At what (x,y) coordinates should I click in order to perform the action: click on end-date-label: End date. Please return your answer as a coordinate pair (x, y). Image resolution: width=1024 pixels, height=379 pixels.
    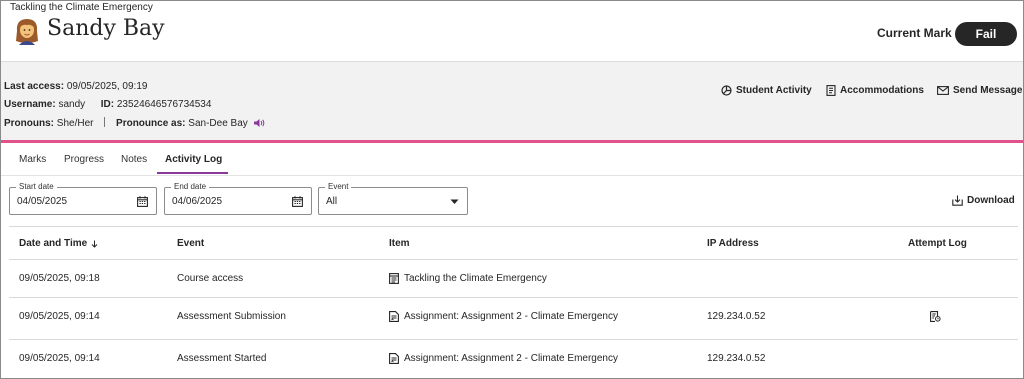
    Looking at the image, I should click on (190, 186).